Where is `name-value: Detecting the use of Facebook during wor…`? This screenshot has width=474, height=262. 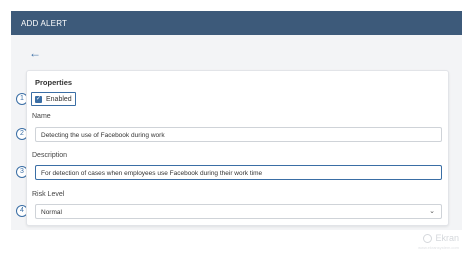
name-value: Detecting the use of Facebook during wor… is located at coordinates (103, 135).